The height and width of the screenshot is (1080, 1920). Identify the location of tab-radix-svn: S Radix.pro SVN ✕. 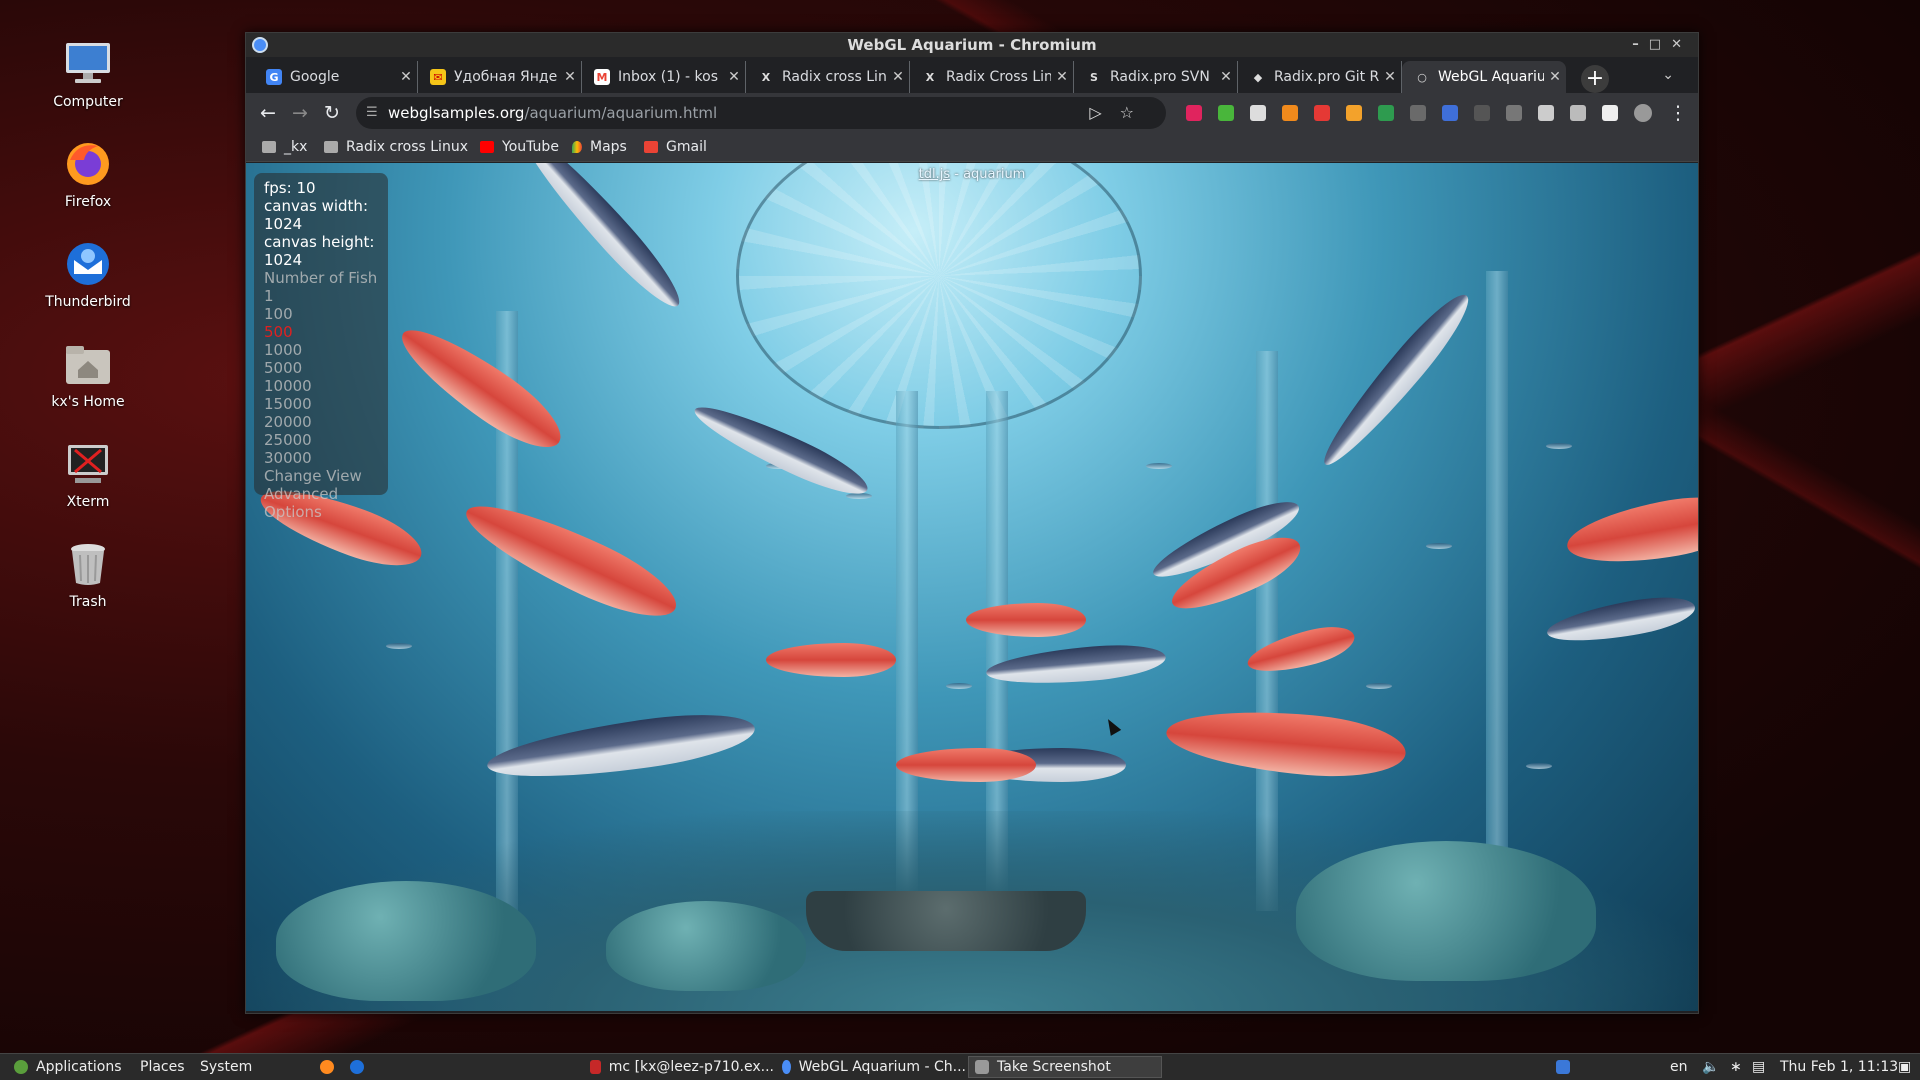
(1156, 77).